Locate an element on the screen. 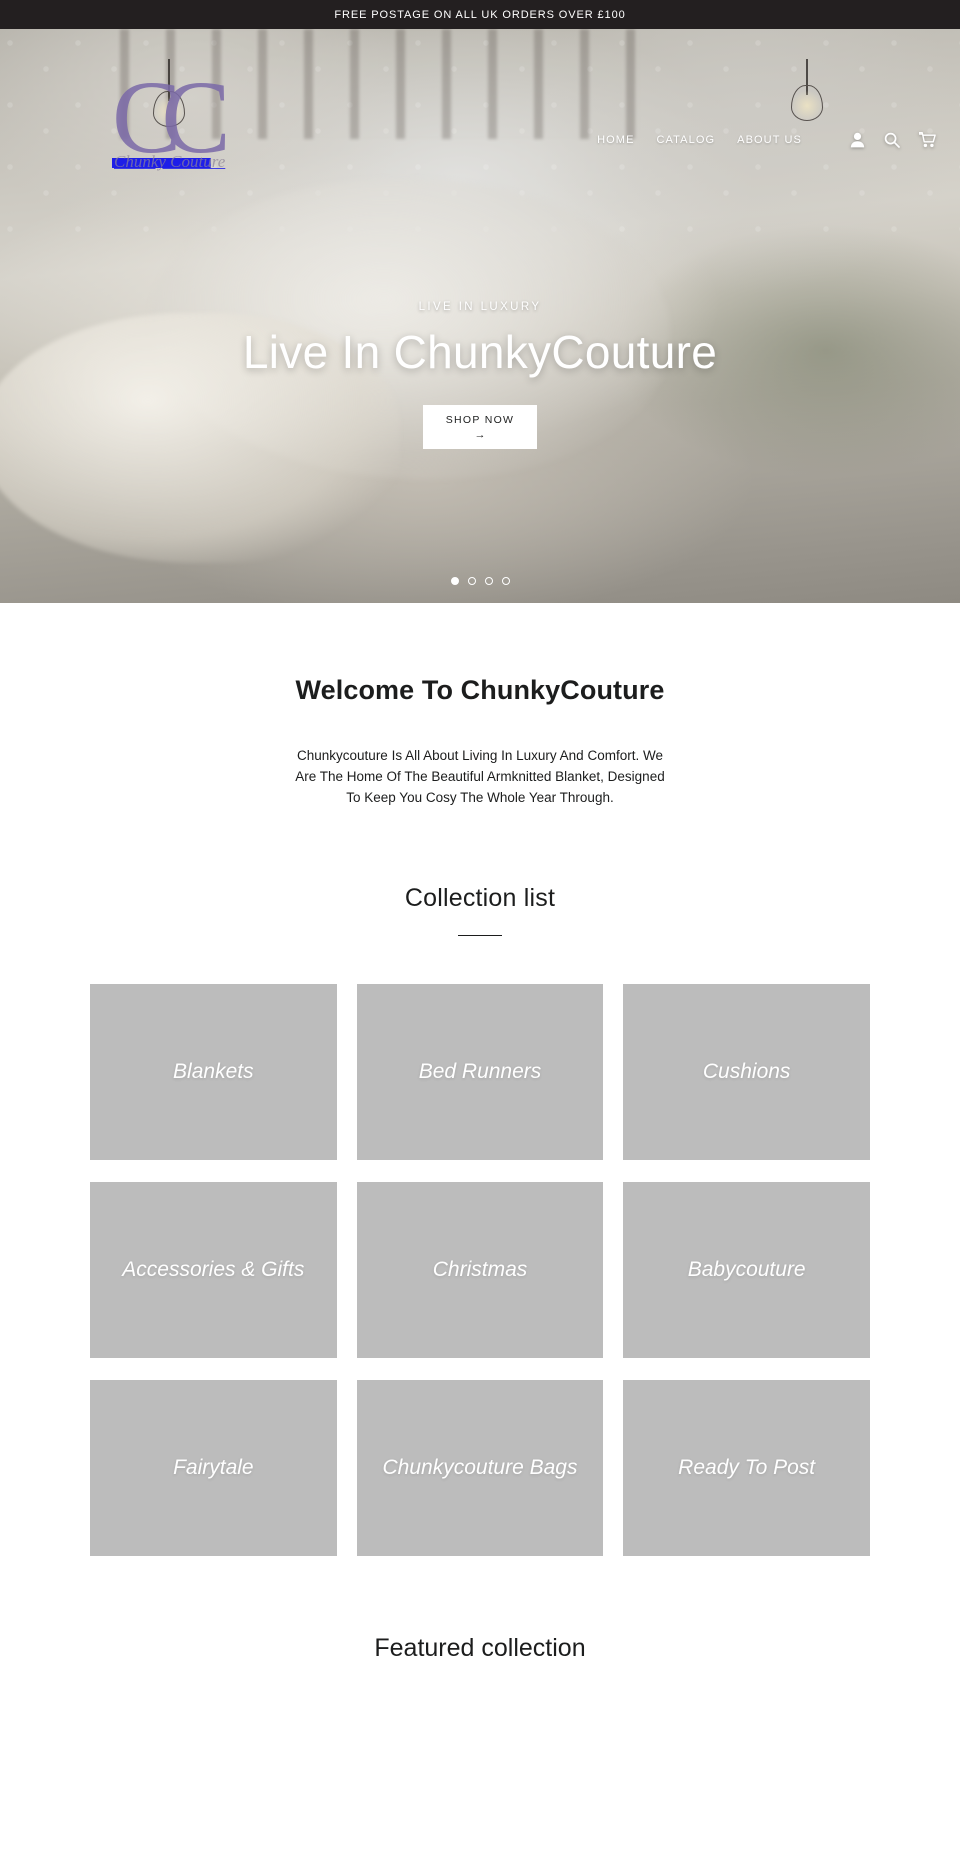 The image size is (960, 1875). site-header: HOME CATALOG ABOUT US is located at coordinates (480, 95).